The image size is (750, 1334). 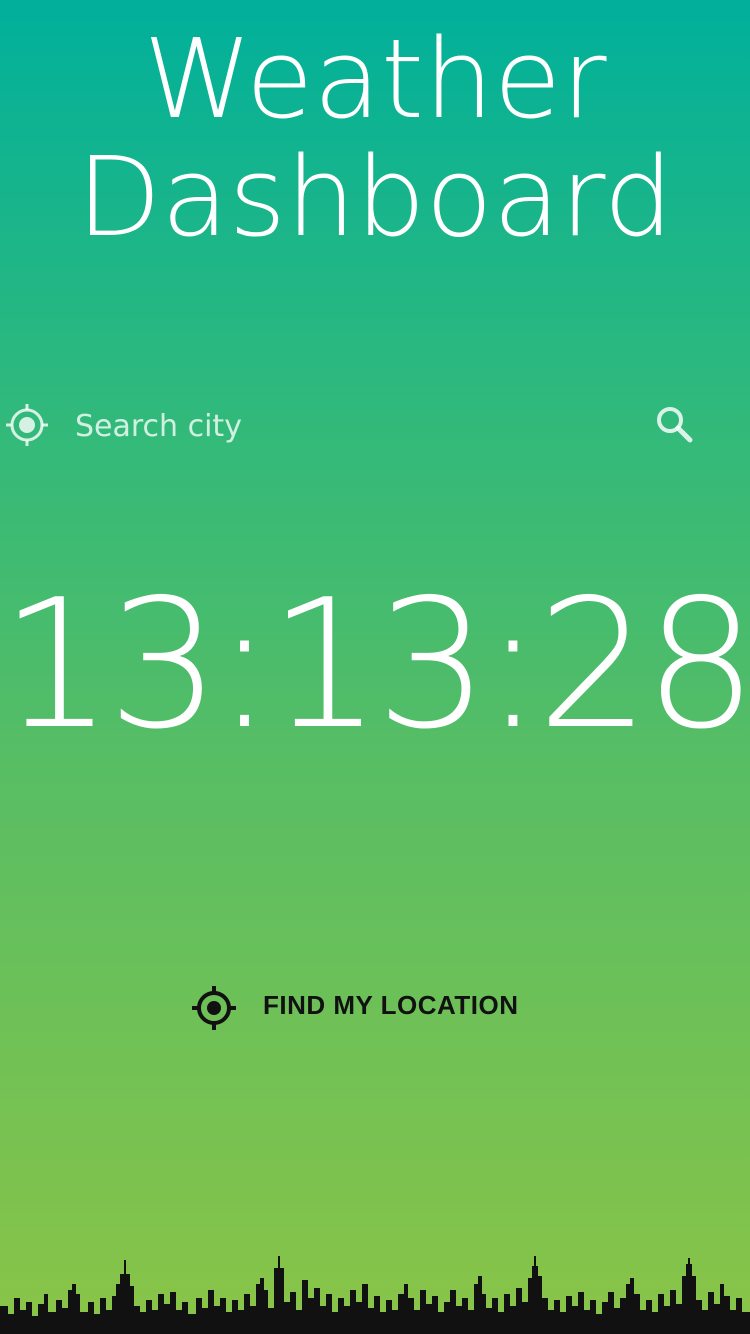 I want to click on title-line-dashboard: Dashboard, so click(x=375, y=197).